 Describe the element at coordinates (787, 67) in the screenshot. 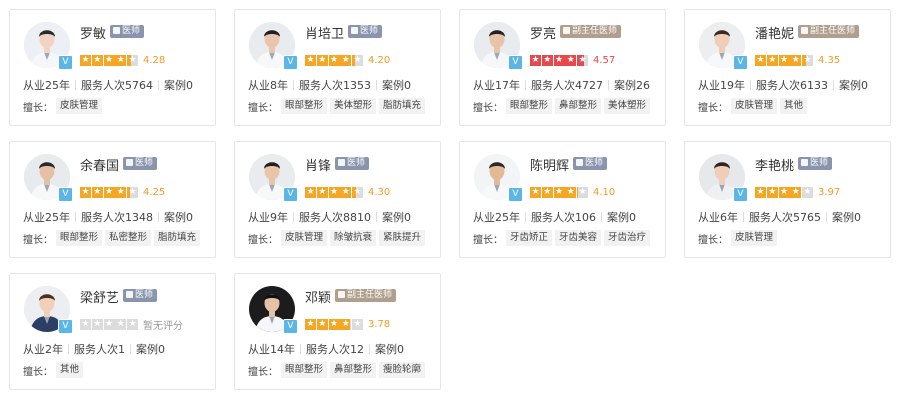

I see `doctor-card: V 潘艳妮 副主任医师 4.35 从业19年服务人次6133 案例0 擅长：皮肤管理其他` at that location.